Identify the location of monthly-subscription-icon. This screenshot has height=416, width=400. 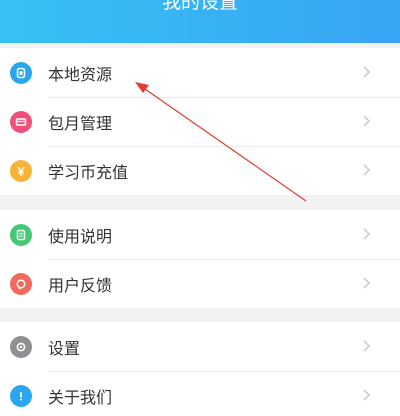
(21, 122).